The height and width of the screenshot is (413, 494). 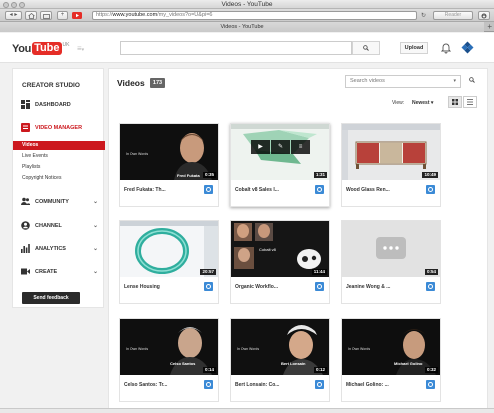 I want to click on video-count-badge: 173, so click(x=157, y=83).